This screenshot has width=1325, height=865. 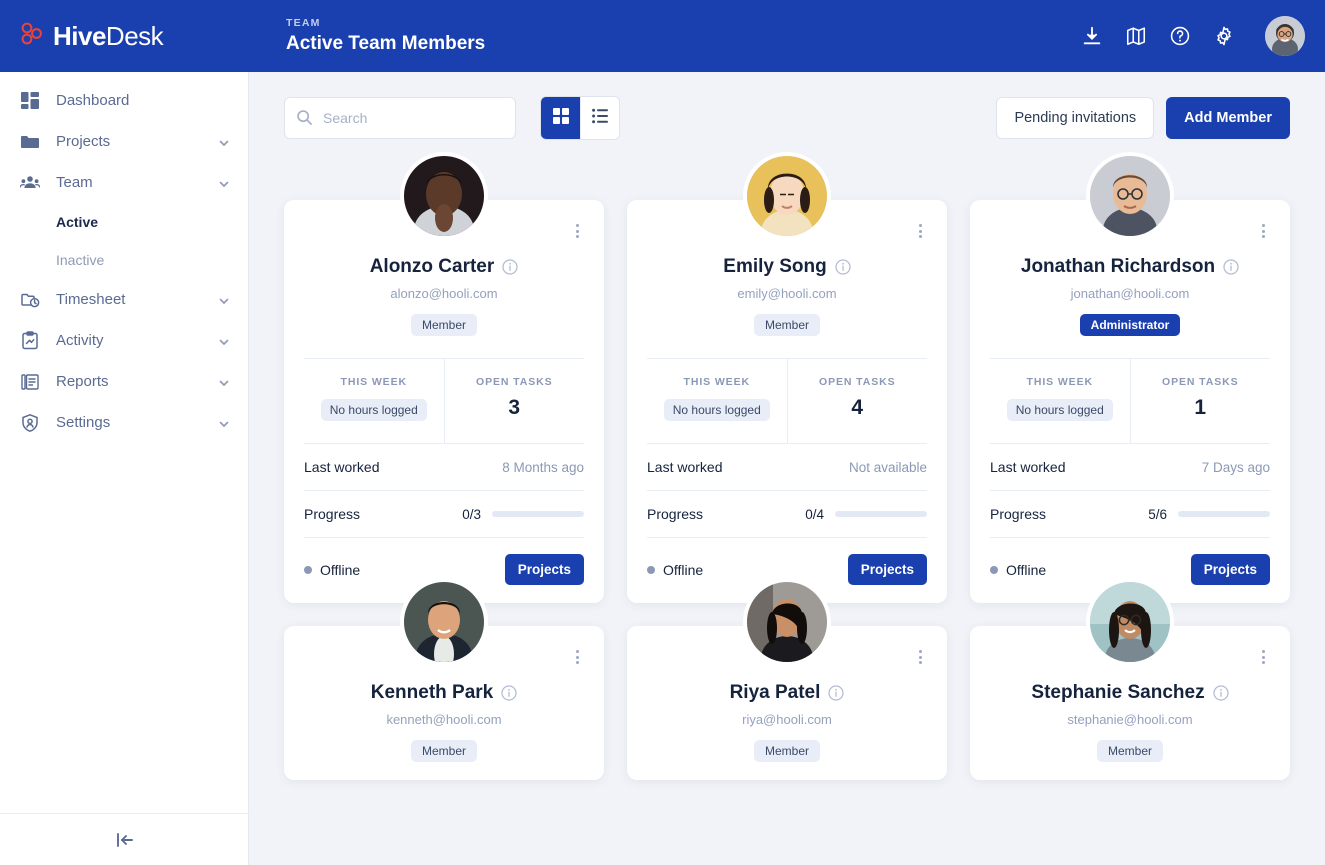 I want to click on progress-row: Progress 0/3, so click(x=444, y=513).